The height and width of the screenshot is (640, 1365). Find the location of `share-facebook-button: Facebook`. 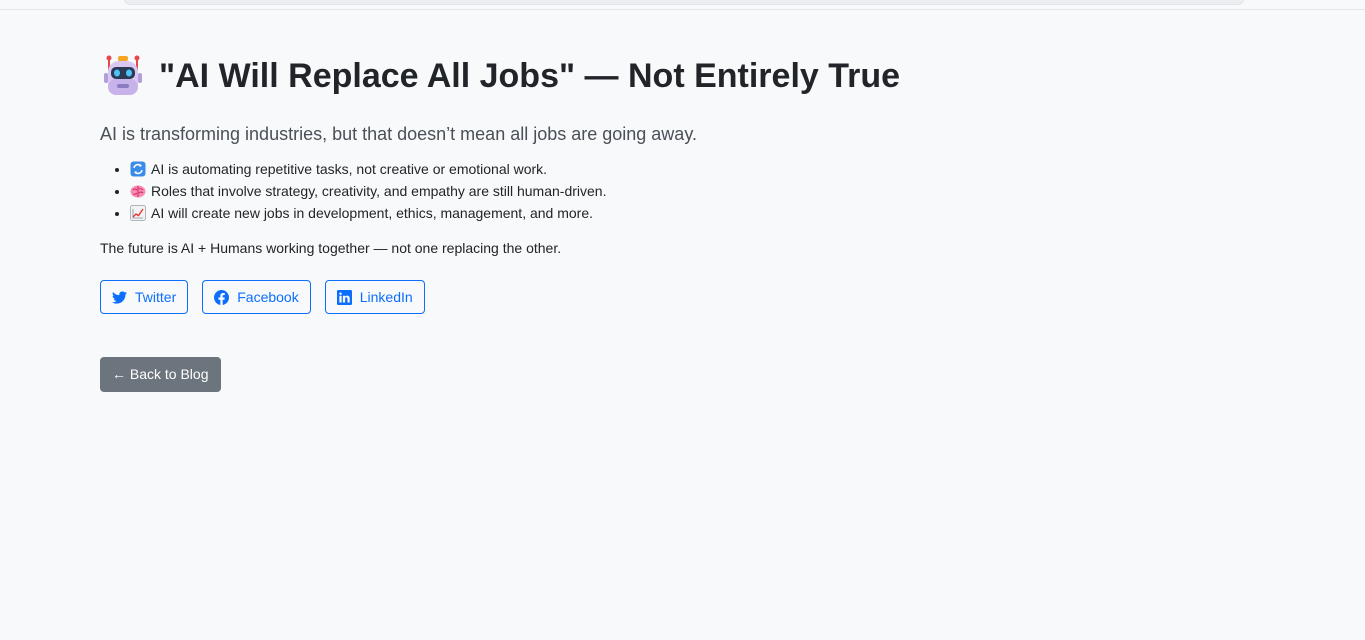

share-facebook-button: Facebook is located at coordinates (256, 297).